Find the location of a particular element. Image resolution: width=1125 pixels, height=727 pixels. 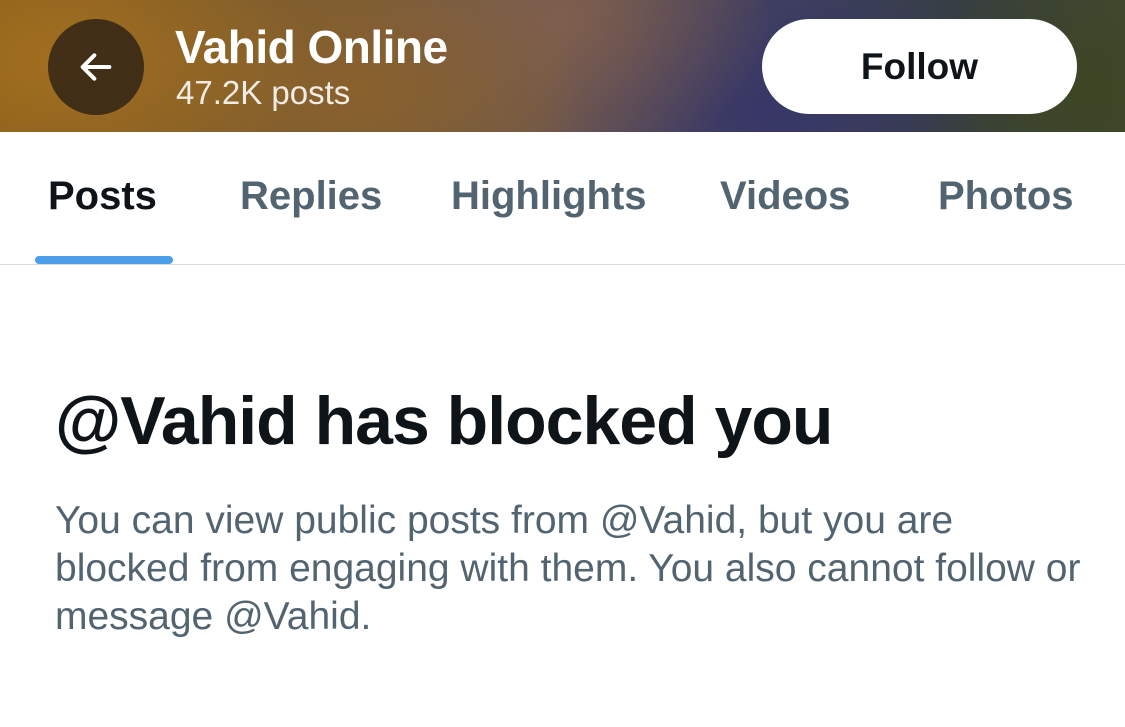

back-button is located at coordinates (96, 67).